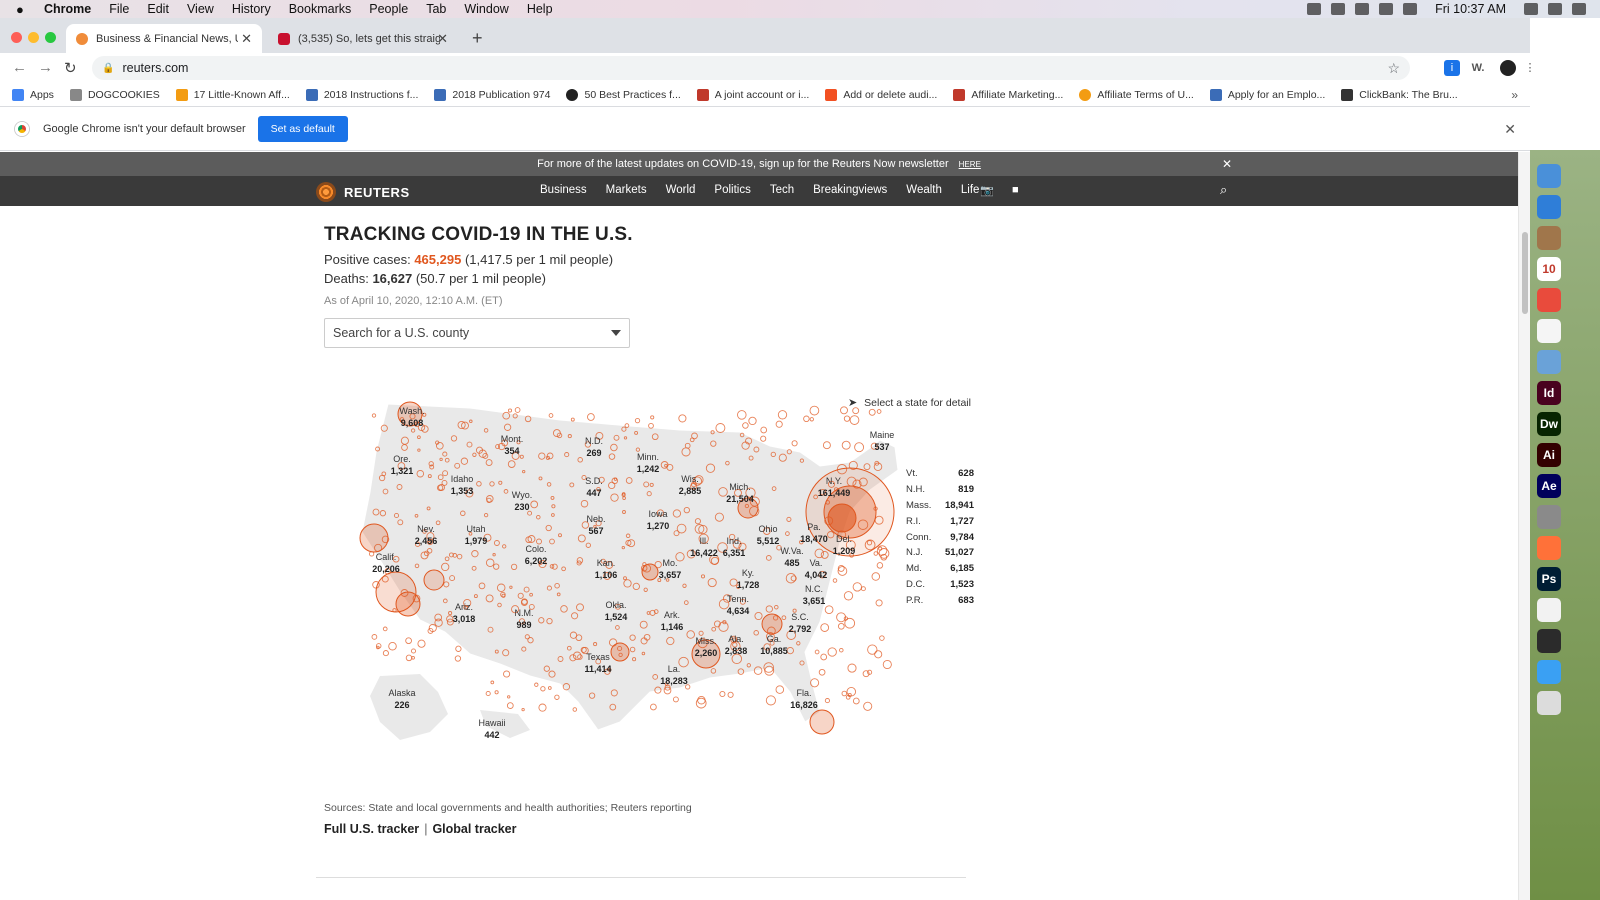 The width and height of the screenshot is (1600, 900). Describe the element at coordinates (774, 639) in the screenshot. I see `state-name-label: Ga.` at that location.